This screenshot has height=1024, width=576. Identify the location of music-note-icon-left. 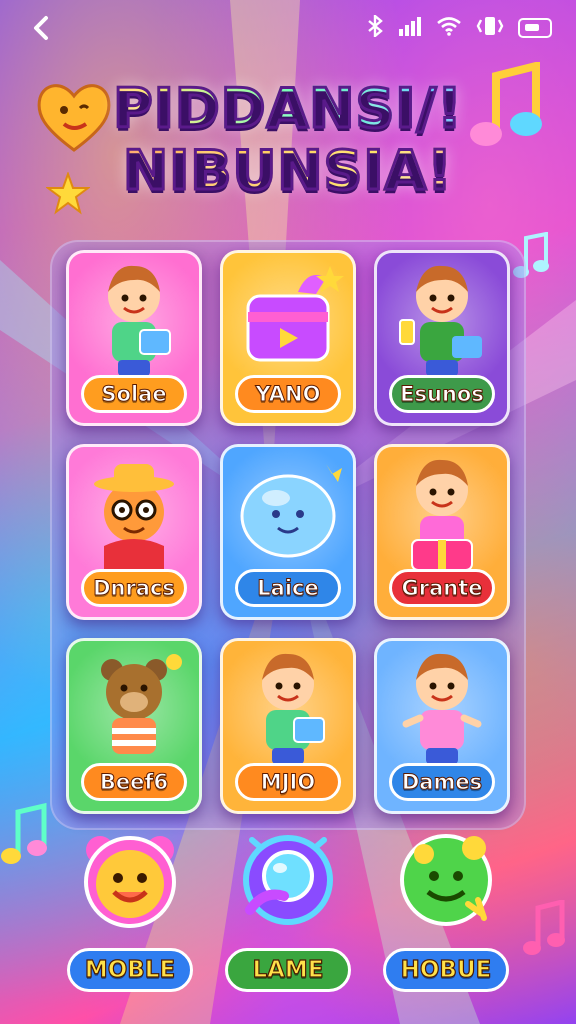
(24, 833).